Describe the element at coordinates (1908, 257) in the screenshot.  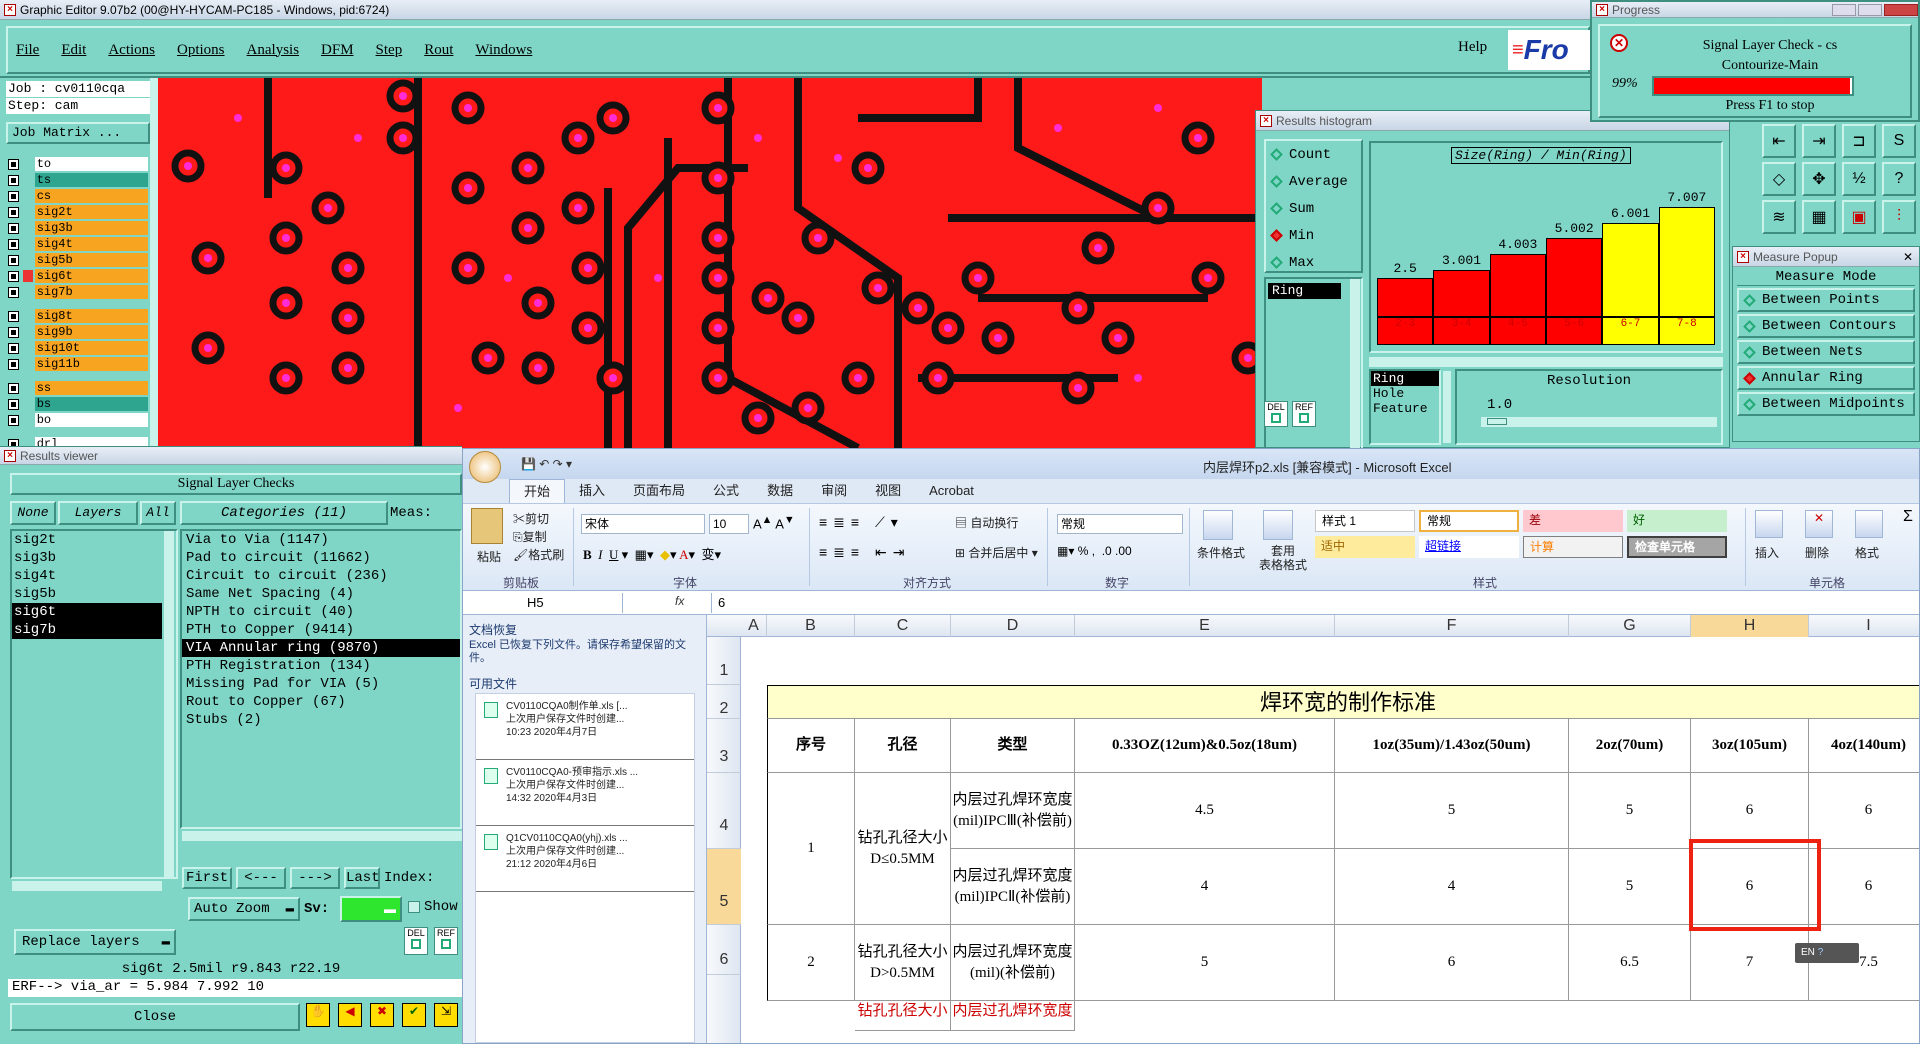
I see `close-icon: ✕` at that location.